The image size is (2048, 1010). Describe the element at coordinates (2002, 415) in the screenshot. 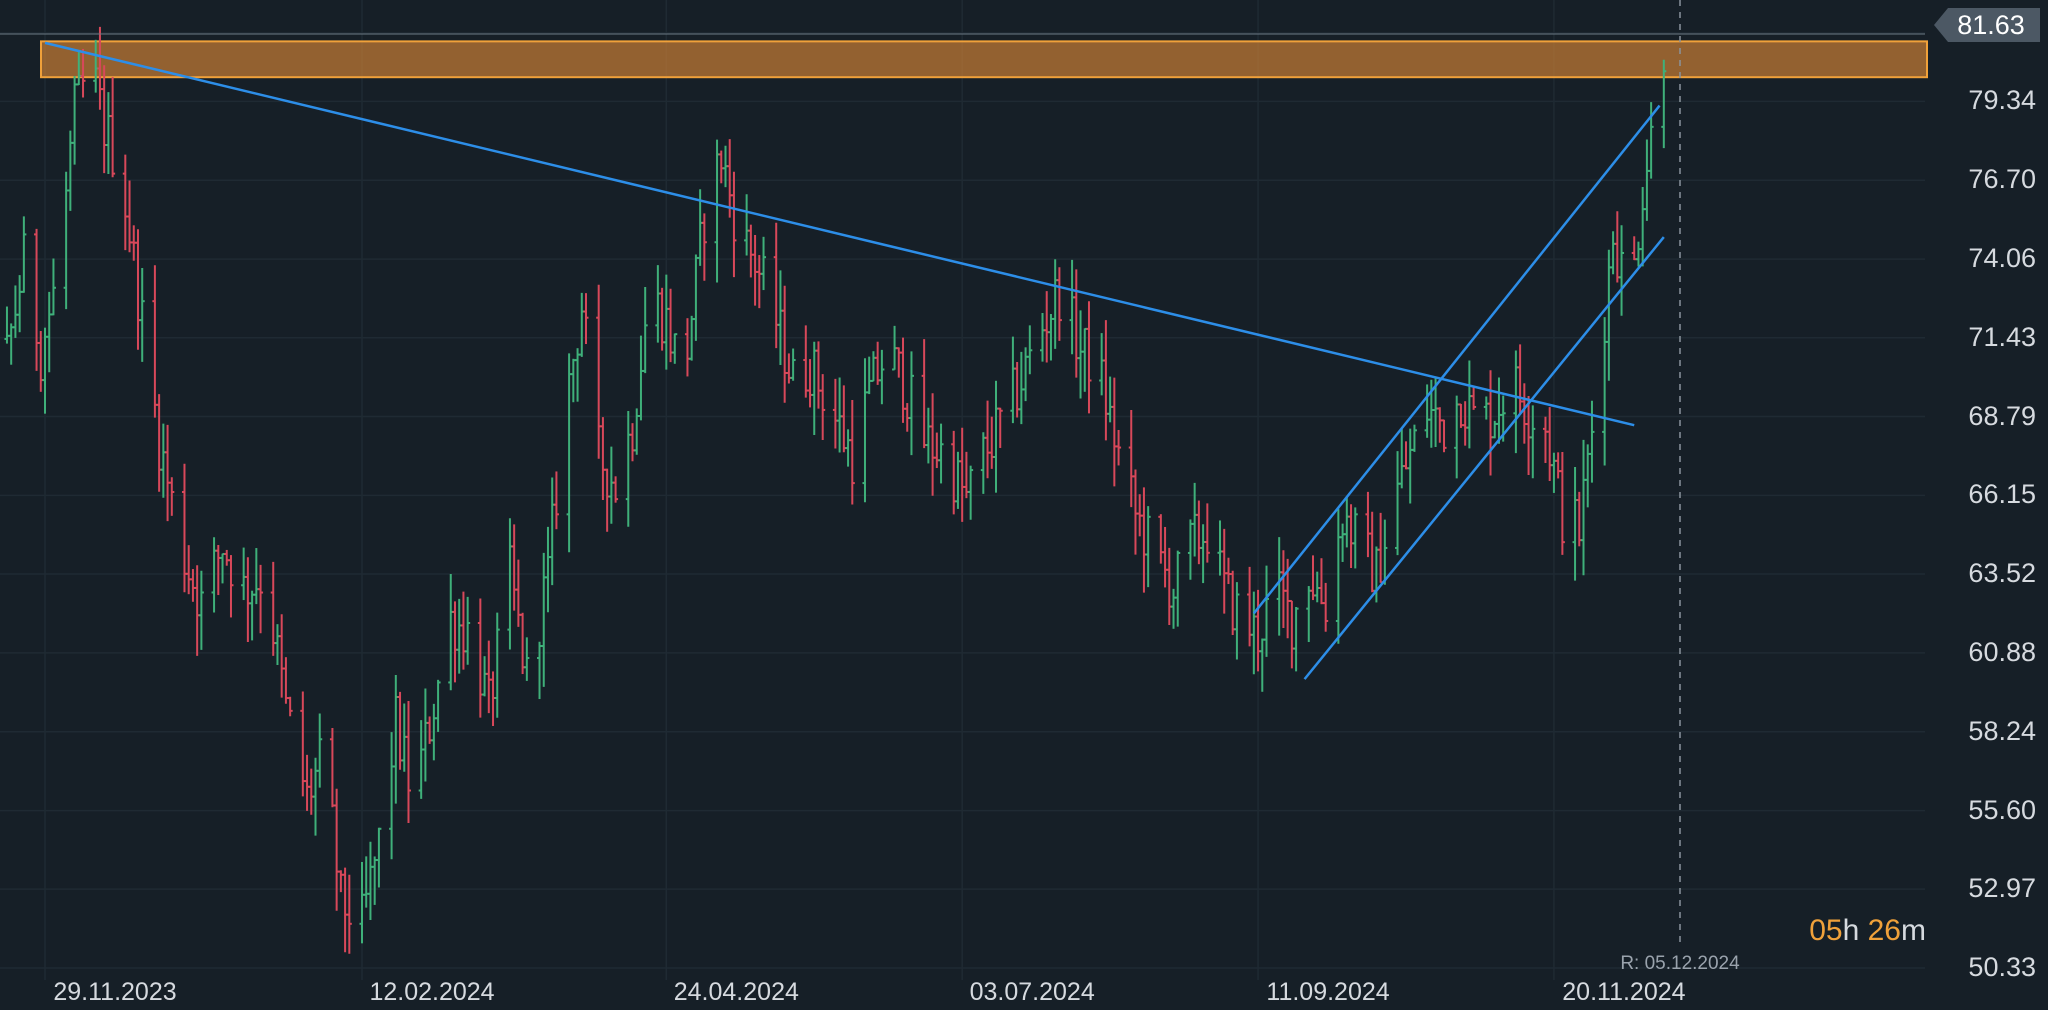

I see `y-tick-label: 68.79` at that location.